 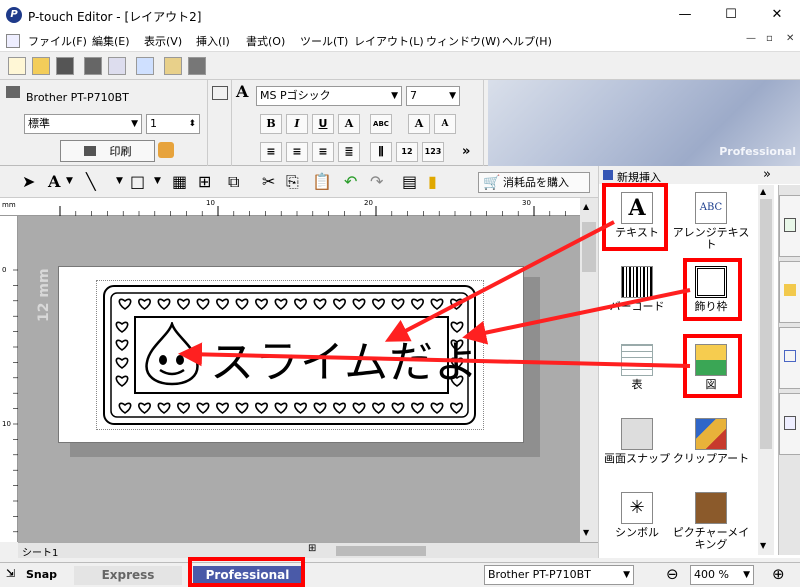 I want to click on tab-favorites, so click(x=789, y=292).